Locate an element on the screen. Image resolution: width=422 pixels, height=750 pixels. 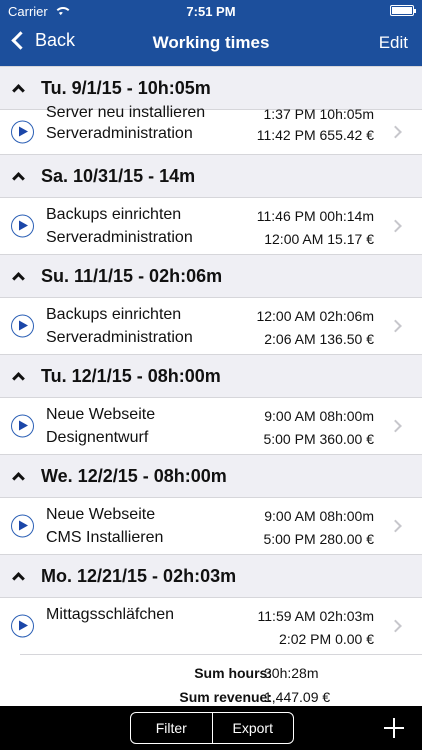
task-name: Server neu installieren is located at coordinates (126, 112).